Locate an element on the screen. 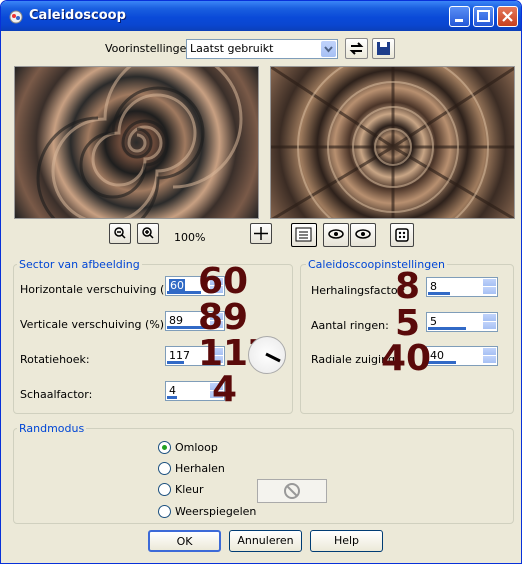  randomize-button is located at coordinates (402, 235).